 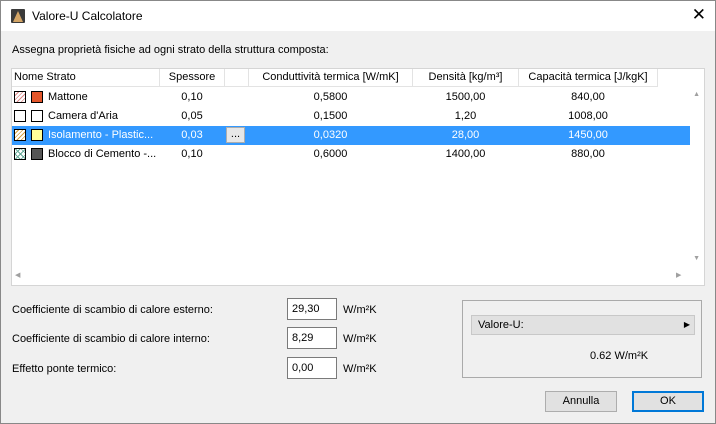 What do you see at coordinates (330, 135) in the screenshot?
I see `conductivity-cell: 0,0320` at bounding box center [330, 135].